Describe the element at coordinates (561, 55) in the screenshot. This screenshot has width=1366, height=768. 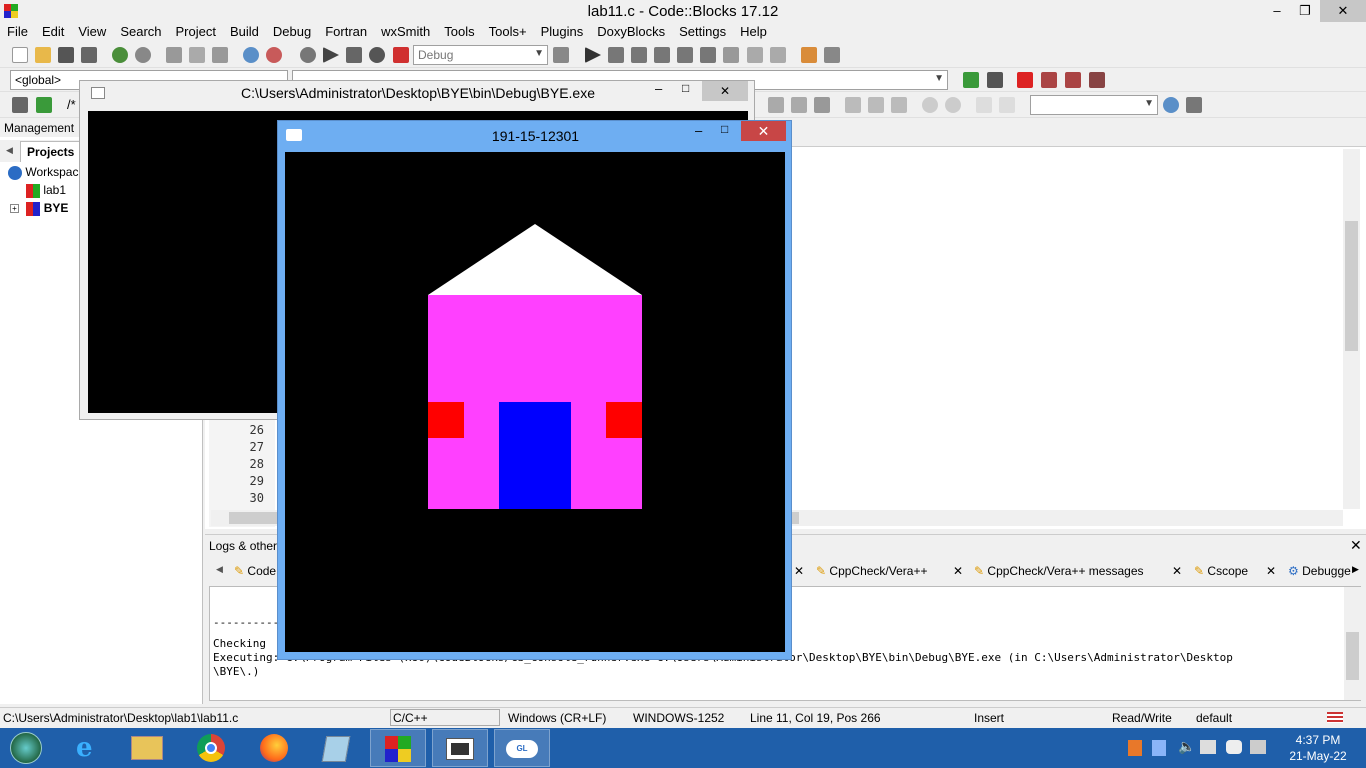
I see `select-target-icon` at that location.